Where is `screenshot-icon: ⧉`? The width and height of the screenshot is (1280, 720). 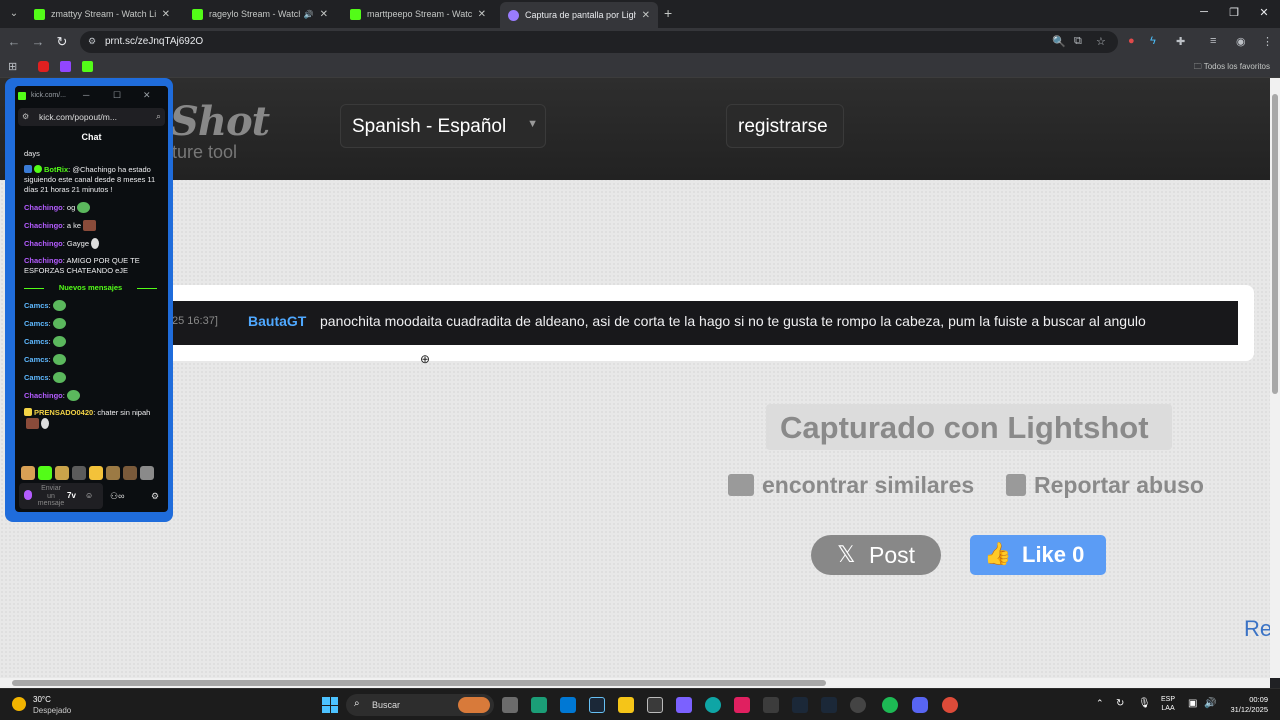
screenshot-icon: ⧉ is located at coordinates (1078, 41).